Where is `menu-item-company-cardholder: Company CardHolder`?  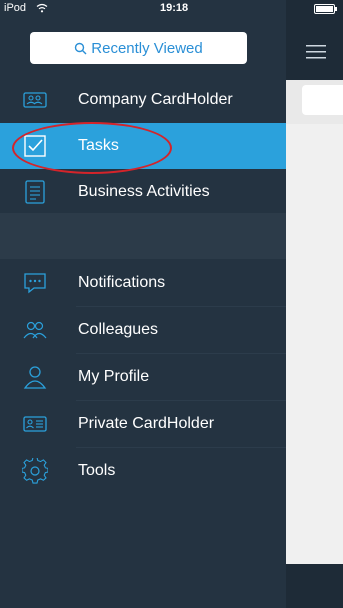
menu-item-company-cardholder: Company CardHolder is located at coordinates (143, 100).